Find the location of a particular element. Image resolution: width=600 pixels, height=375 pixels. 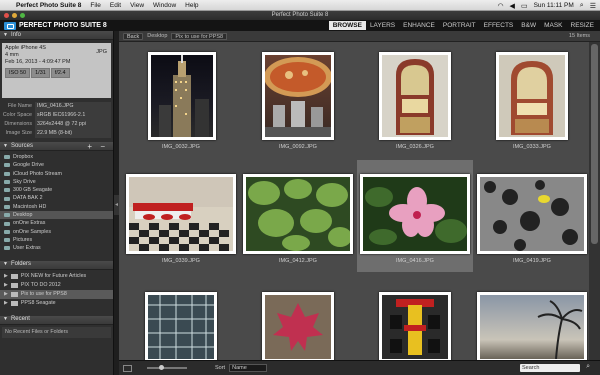

tab-browse: BROWSE is located at coordinates (347, 25).